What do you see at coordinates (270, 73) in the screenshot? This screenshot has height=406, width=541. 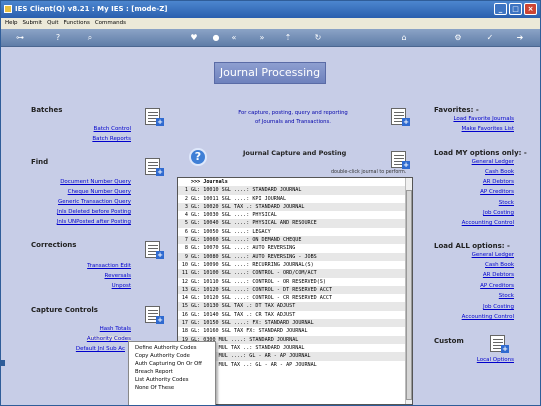 I see `page-title: Journal Processing` at bounding box center [270, 73].